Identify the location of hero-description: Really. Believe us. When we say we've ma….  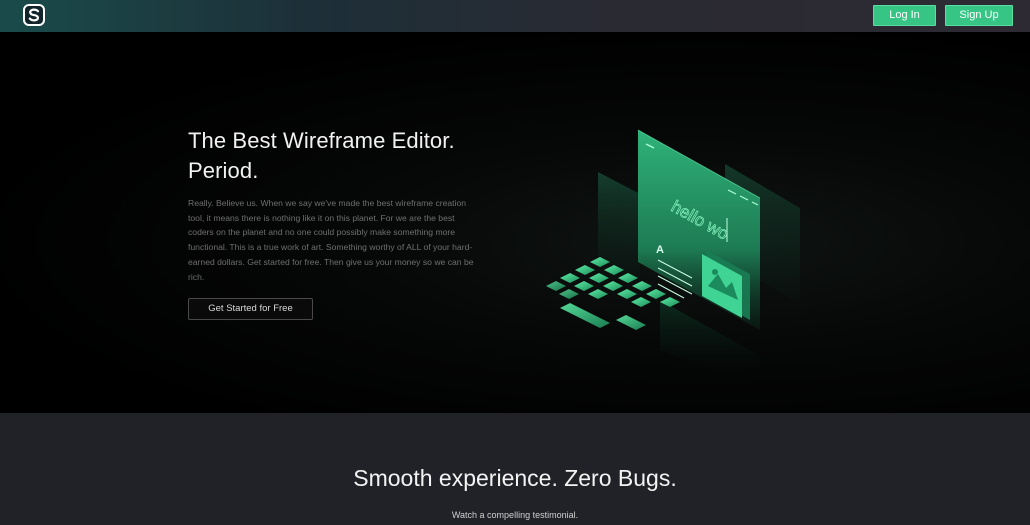
(331, 240).